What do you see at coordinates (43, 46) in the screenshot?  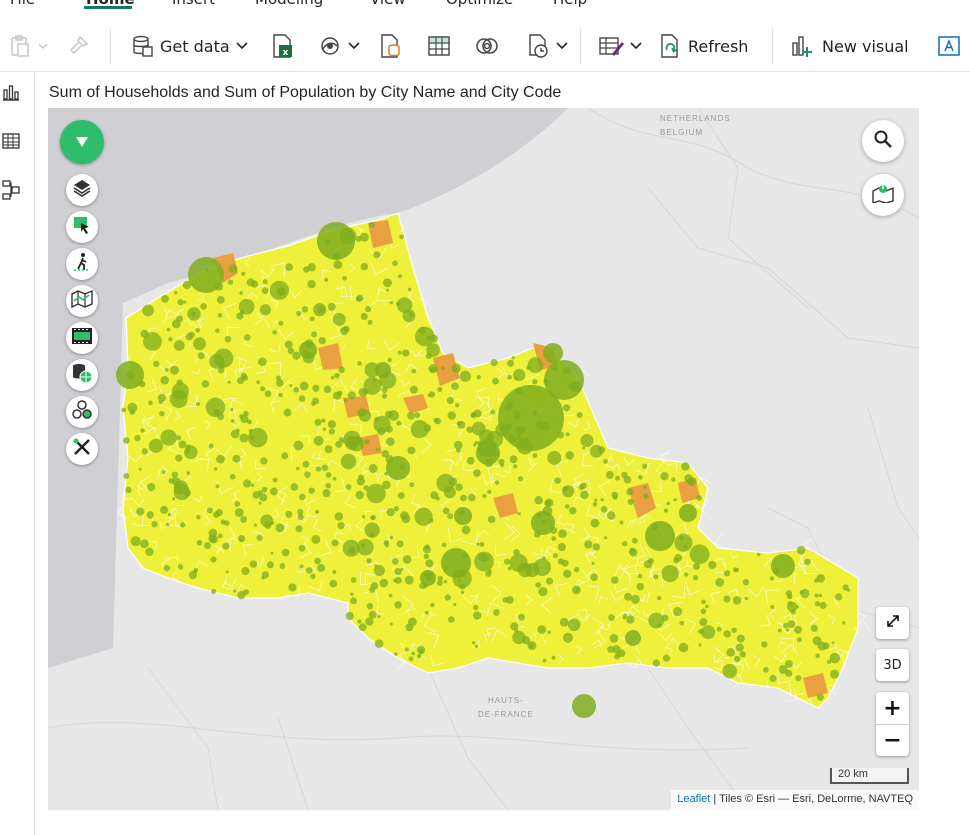 I see `chevron-down-icon` at bounding box center [43, 46].